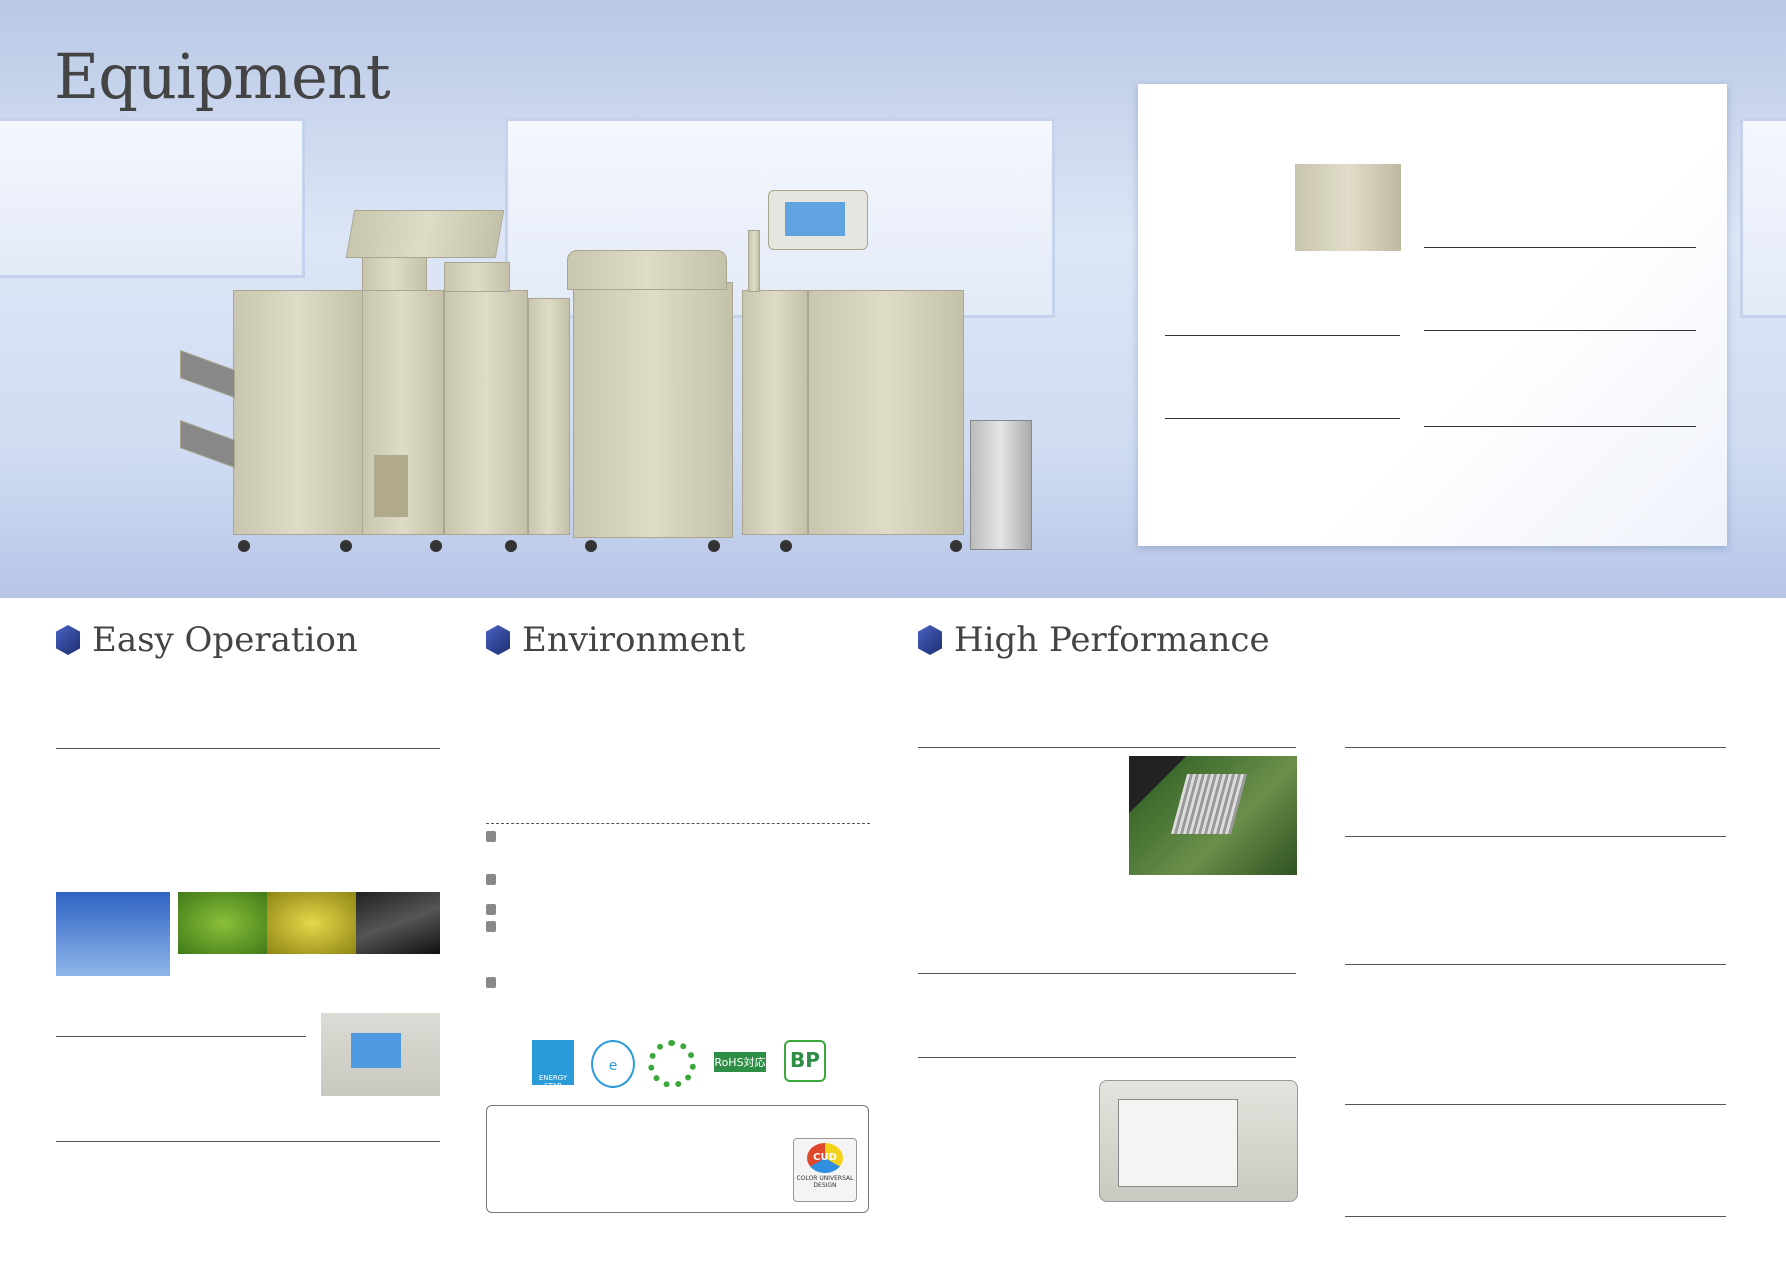  Describe the element at coordinates (825, 1182) in the screenshot. I see `cud-caption: COLOR UNIVERSAL DESIGN` at that location.